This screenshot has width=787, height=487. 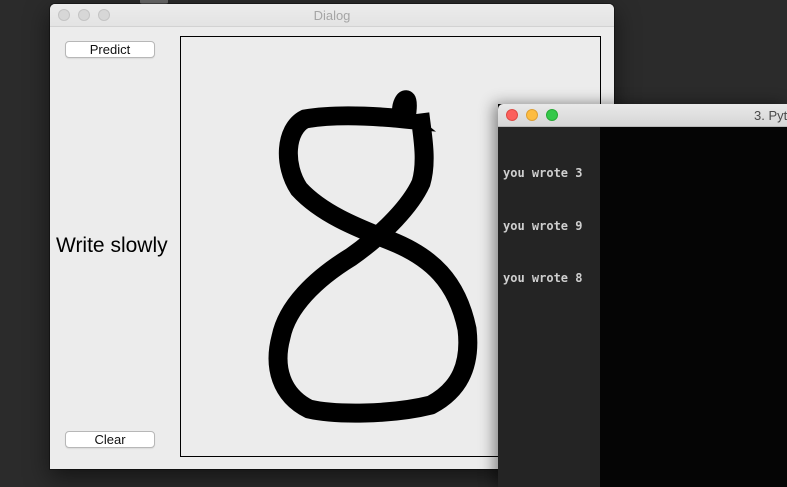 What do you see at coordinates (110, 49) in the screenshot?
I see `predict-button: Predict` at bounding box center [110, 49].